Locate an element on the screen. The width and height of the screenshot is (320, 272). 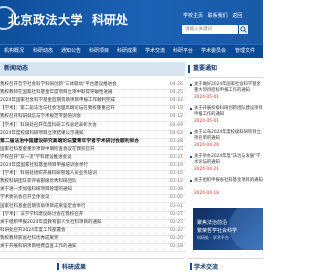
nav-item-overview: 机构概况 is located at coordinates (14, 51).